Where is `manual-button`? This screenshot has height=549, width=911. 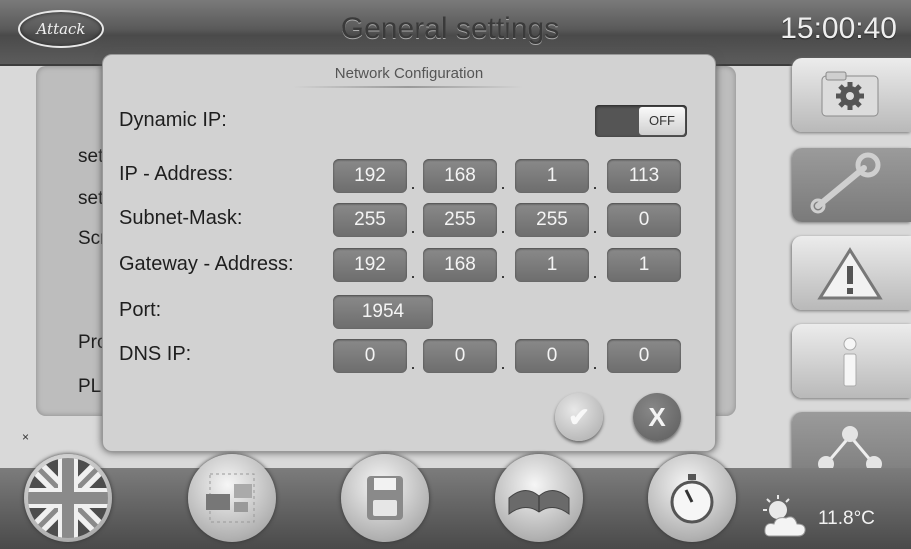
manual-button is located at coordinates (539, 498).